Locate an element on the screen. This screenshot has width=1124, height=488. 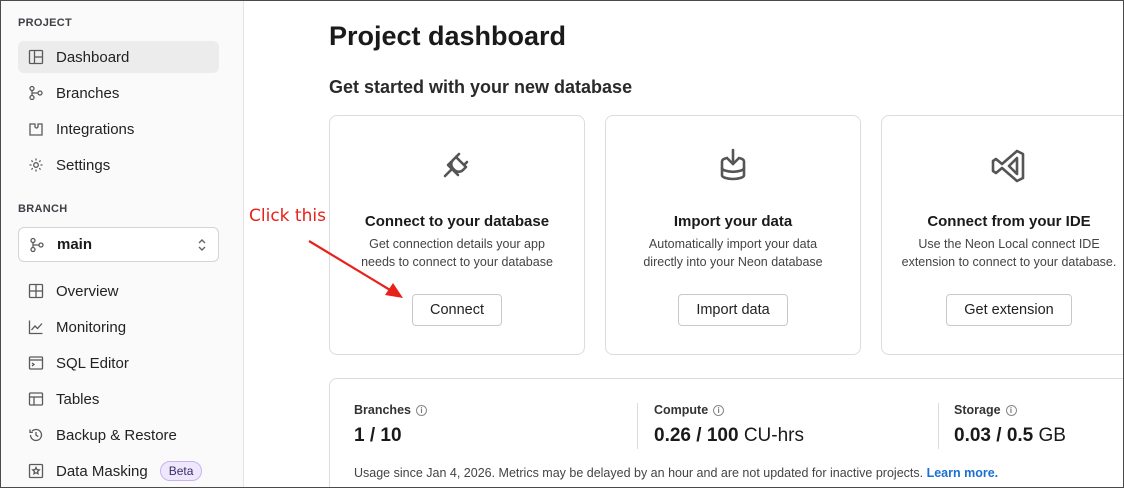
compute-metric: Compute i 0.26 / 100 CU-hrs is located at coordinates (729, 425).